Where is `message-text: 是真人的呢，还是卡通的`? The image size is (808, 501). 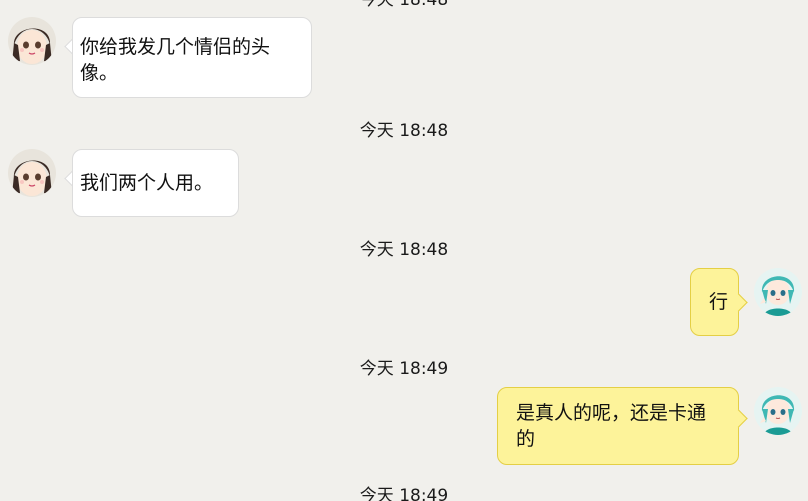
message-text: 是真人的呢，还是卡通的 is located at coordinates (611, 426).